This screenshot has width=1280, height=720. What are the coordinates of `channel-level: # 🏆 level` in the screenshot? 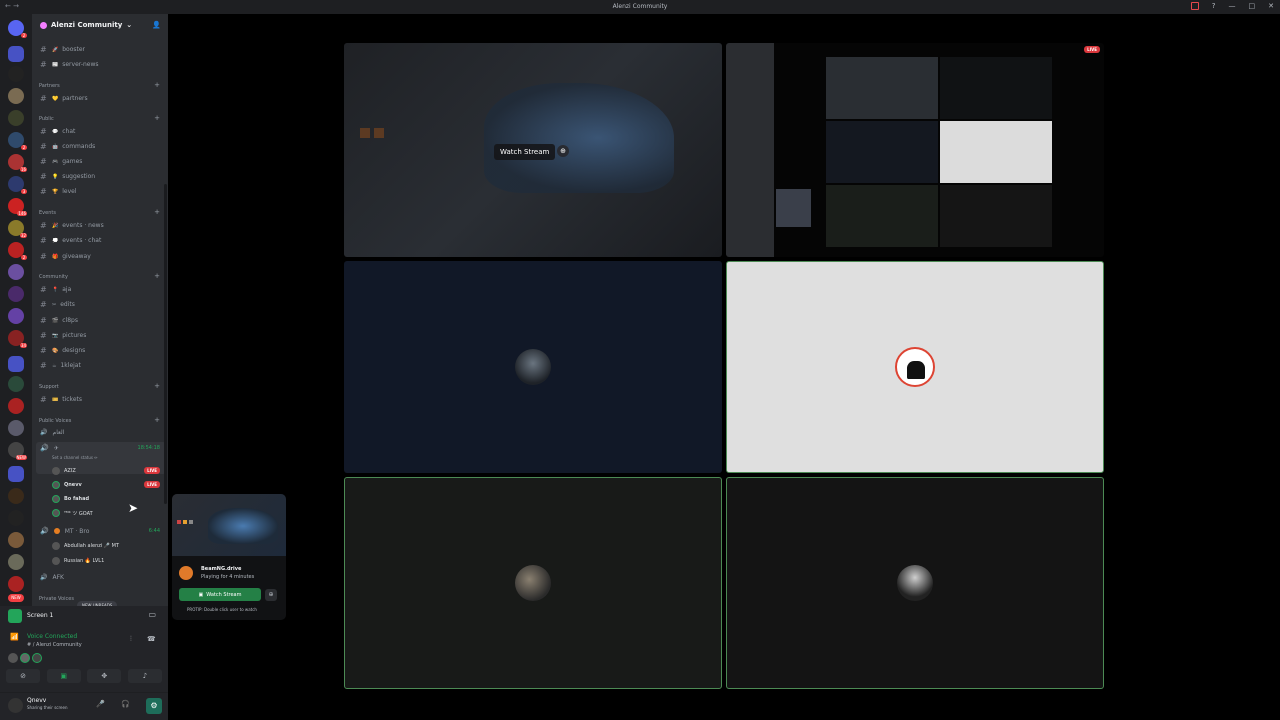 It's located at (58, 191).